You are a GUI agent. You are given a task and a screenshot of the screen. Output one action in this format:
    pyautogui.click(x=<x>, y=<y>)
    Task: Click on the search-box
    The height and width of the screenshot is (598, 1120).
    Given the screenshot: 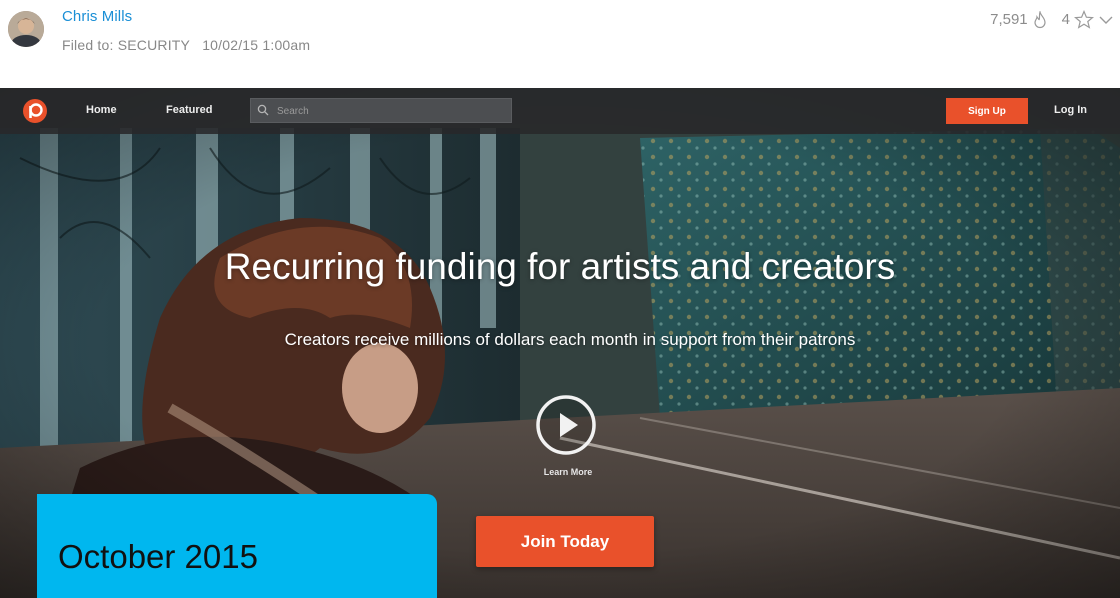 What is the action you would take?
    pyautogui.click(x=381, y=110)
    